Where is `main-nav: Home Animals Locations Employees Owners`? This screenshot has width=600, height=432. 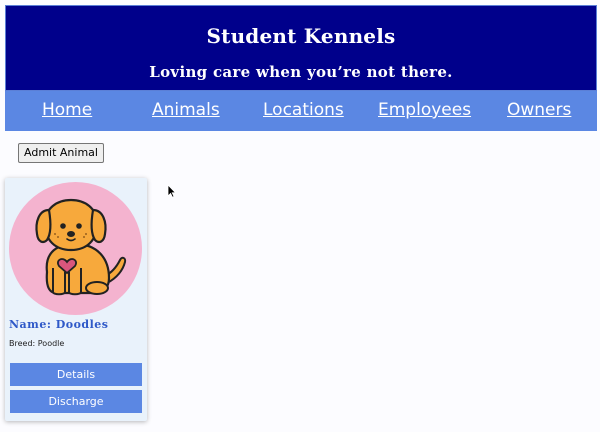
main-nav: Home Animals Locations Employees Owners is located at coordinates (301, 111).